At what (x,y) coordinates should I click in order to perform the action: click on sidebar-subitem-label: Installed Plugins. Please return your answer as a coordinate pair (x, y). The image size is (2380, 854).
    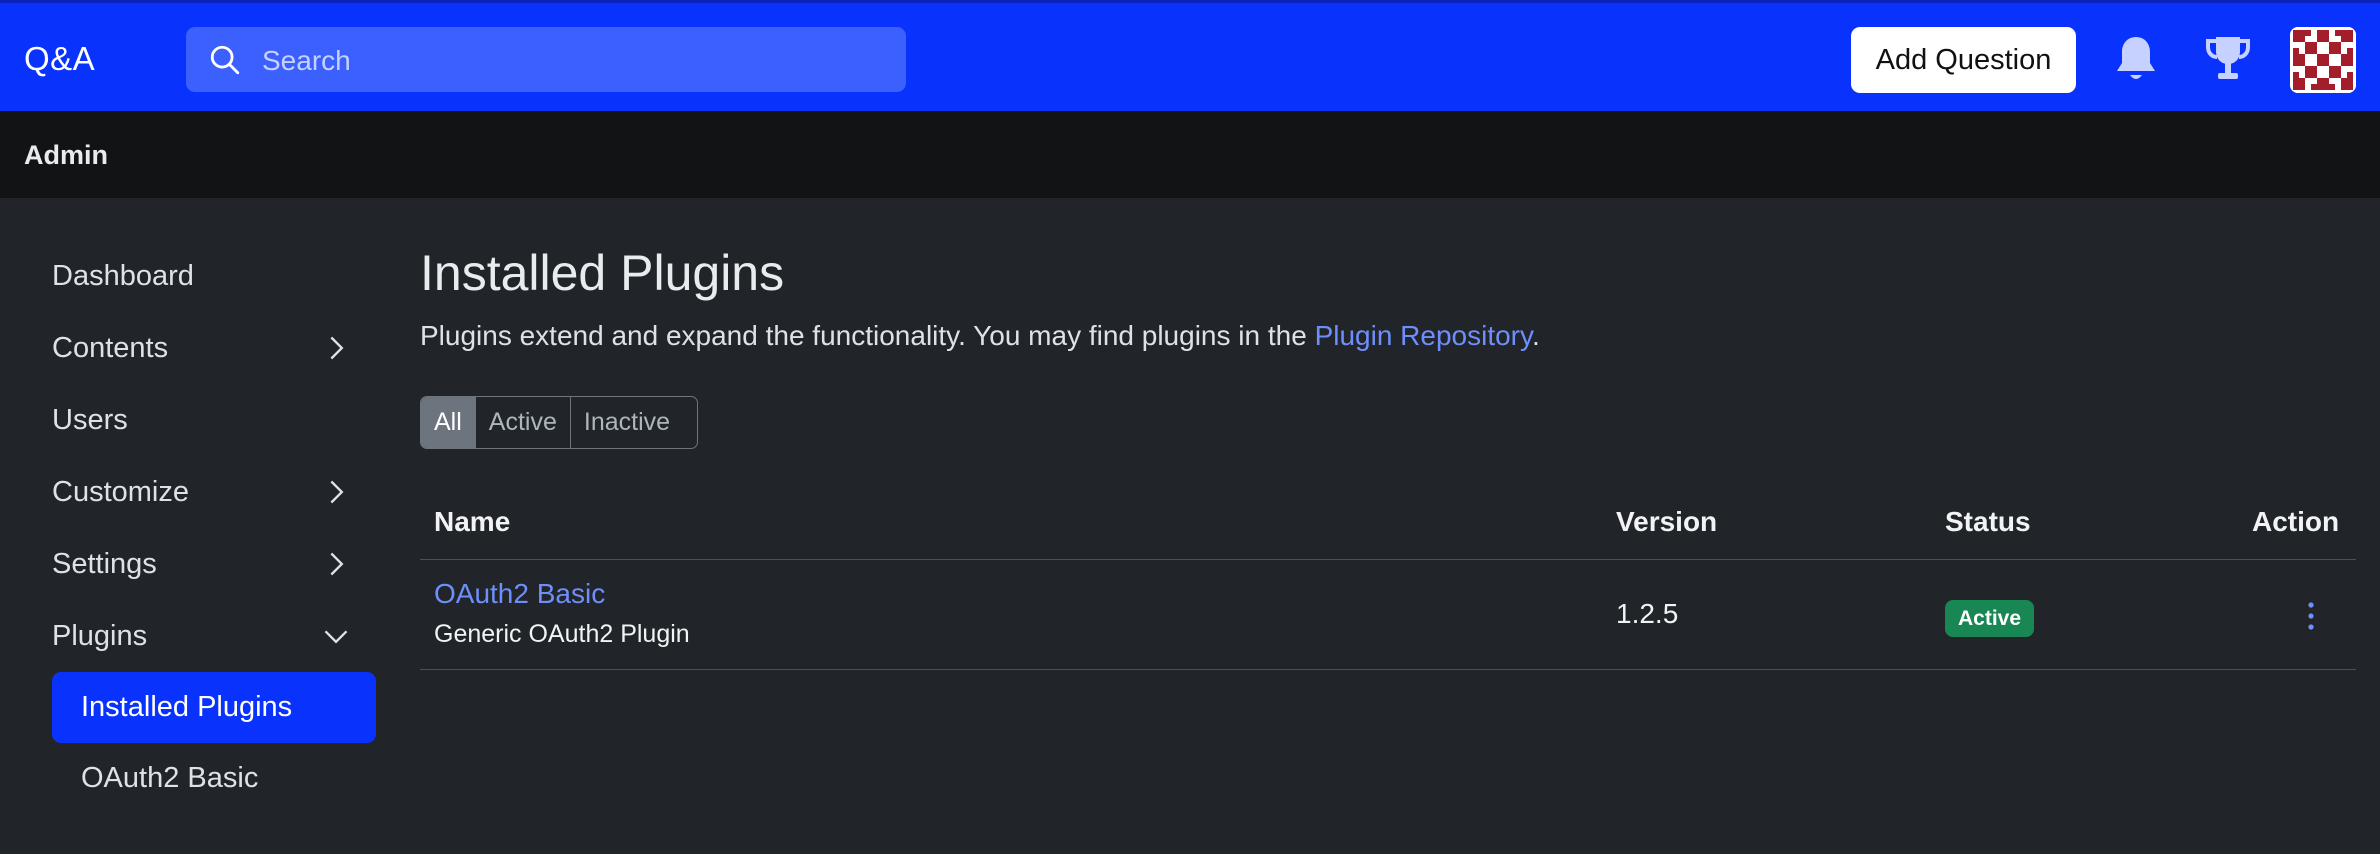
    Looking at the image, I should click on (187, 707).